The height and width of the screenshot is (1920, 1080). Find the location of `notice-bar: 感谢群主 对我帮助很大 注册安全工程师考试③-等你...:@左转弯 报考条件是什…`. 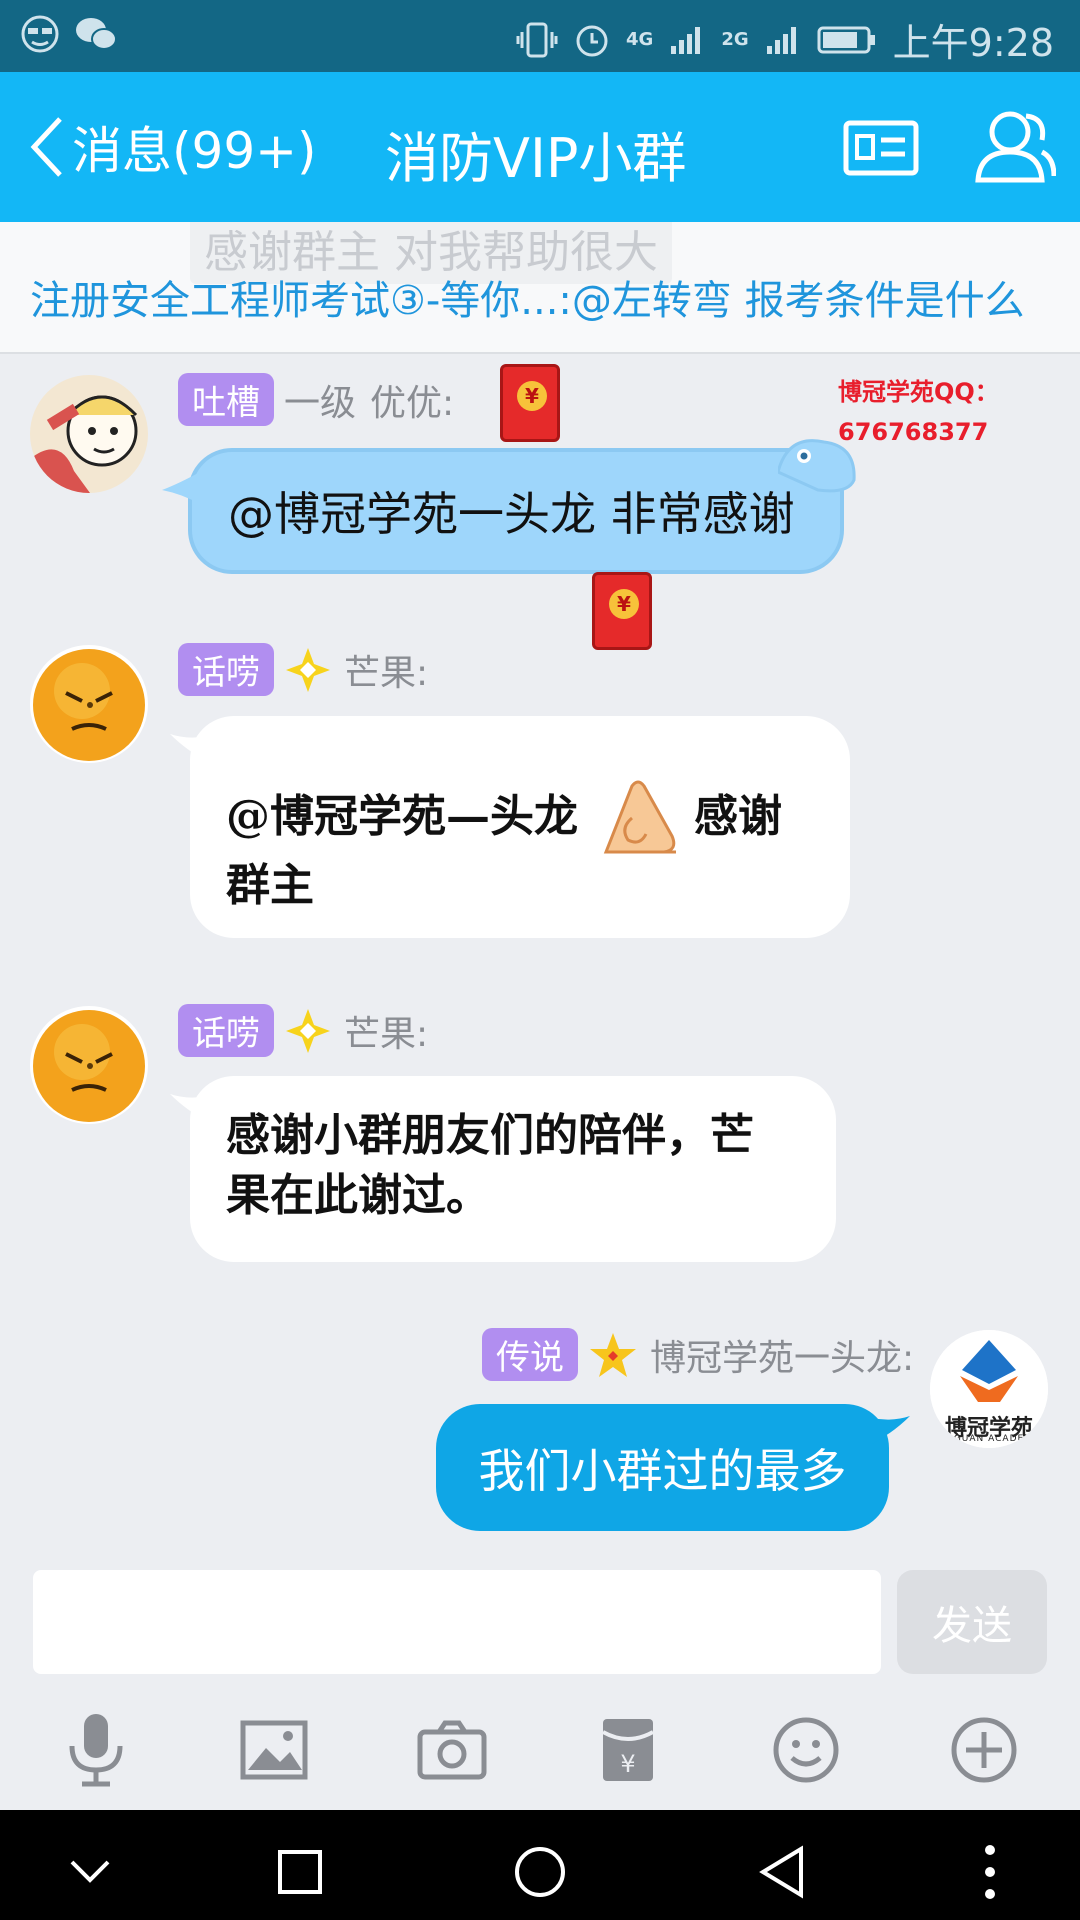

notice-bar: 感谢群主 对我帮助很大 注册安全工程师考试③-等你...:@左转弯 报考条件是什… is located at coordinates (540, 288).